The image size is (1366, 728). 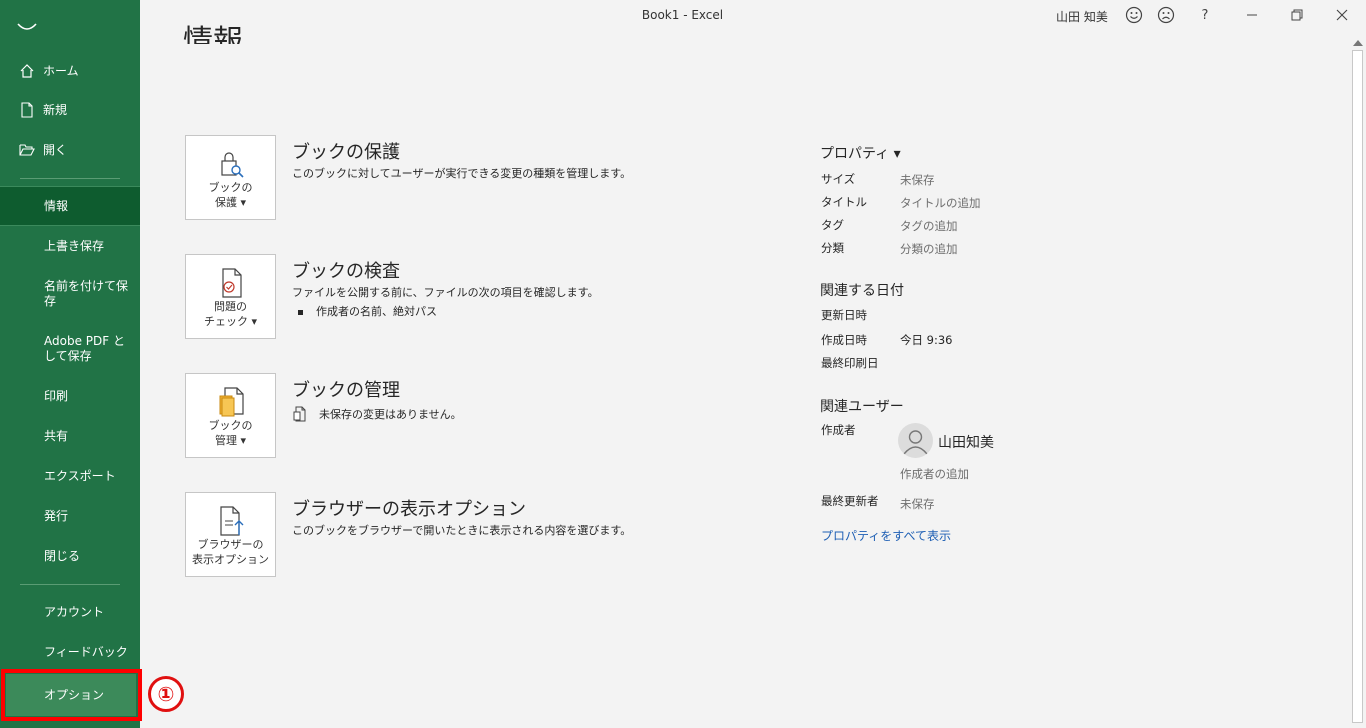 I want to click on lock-search-icon, so click(x=232, y=165).